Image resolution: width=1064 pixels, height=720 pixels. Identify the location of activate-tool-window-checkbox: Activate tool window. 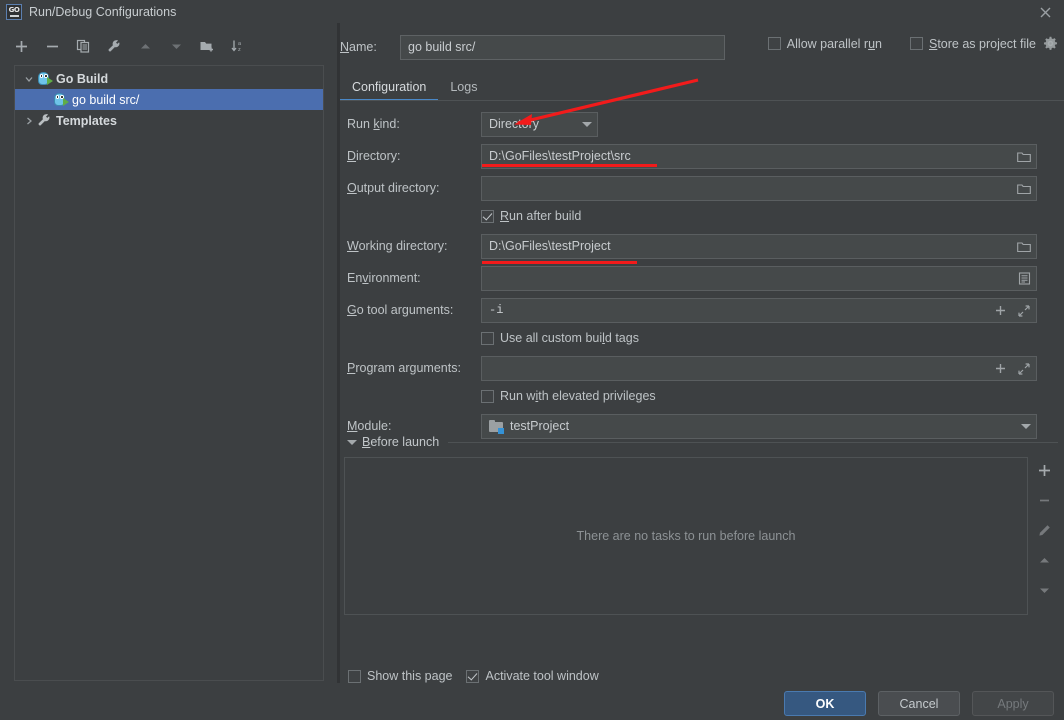
(532, 676).